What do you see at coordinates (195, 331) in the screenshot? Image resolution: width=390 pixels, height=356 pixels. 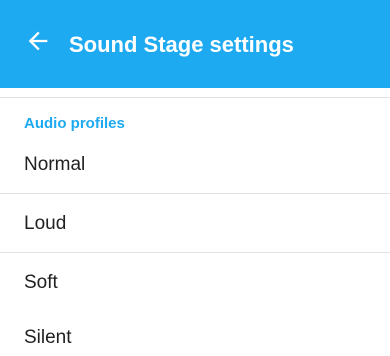 I see `list-item-silent: Silent` at bounding box center [195, 331].